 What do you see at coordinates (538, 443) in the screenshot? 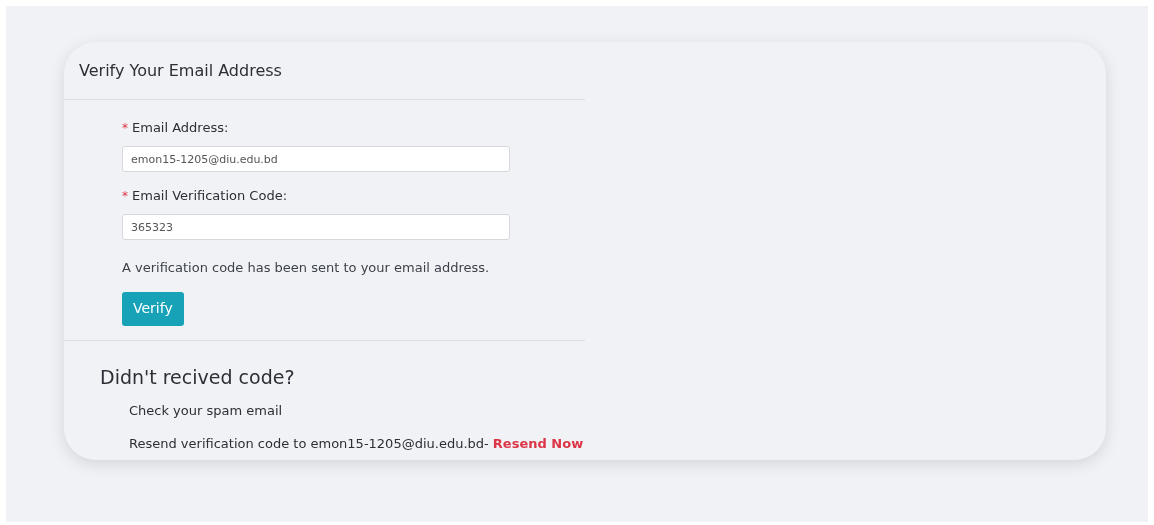
I see `resend-link: Resend Now` at bounding box center [538, 443].